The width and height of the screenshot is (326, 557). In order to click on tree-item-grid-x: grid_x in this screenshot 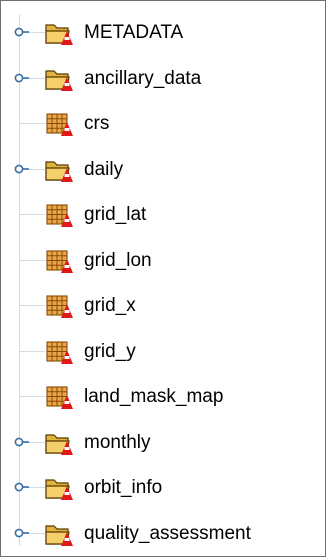, I will do `click(163, 306)`.